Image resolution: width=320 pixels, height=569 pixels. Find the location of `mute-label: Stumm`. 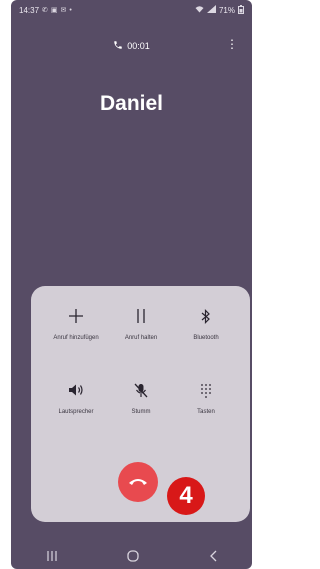

mute-label: Stumm is located at coordinates (141, 412).